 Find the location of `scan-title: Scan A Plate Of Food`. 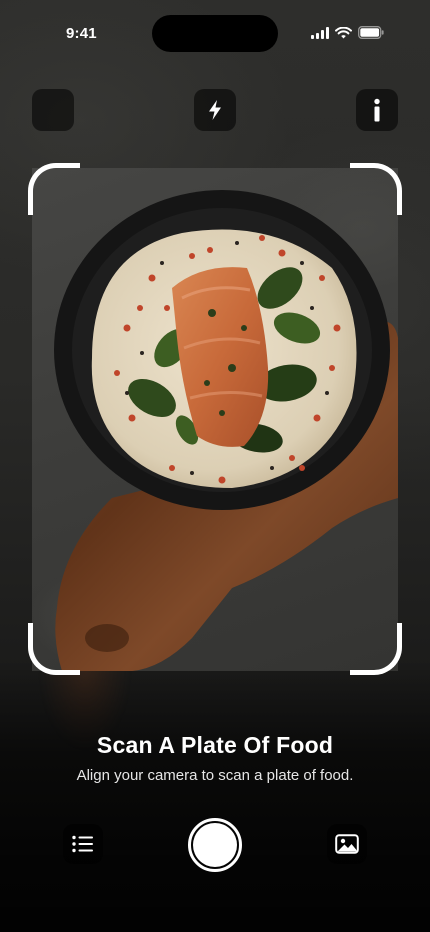

scan-title: Scan A Plate Of Food is located at coordinates (215, 745).